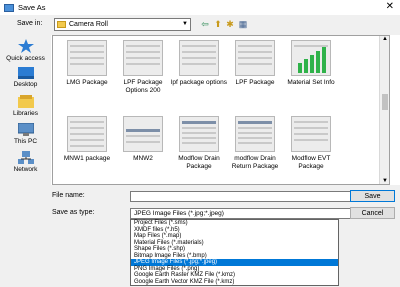 Image resolution: width=400 pixels, height=287 pixels. I want to click on file-label: lpf package options, so click(198, 82).